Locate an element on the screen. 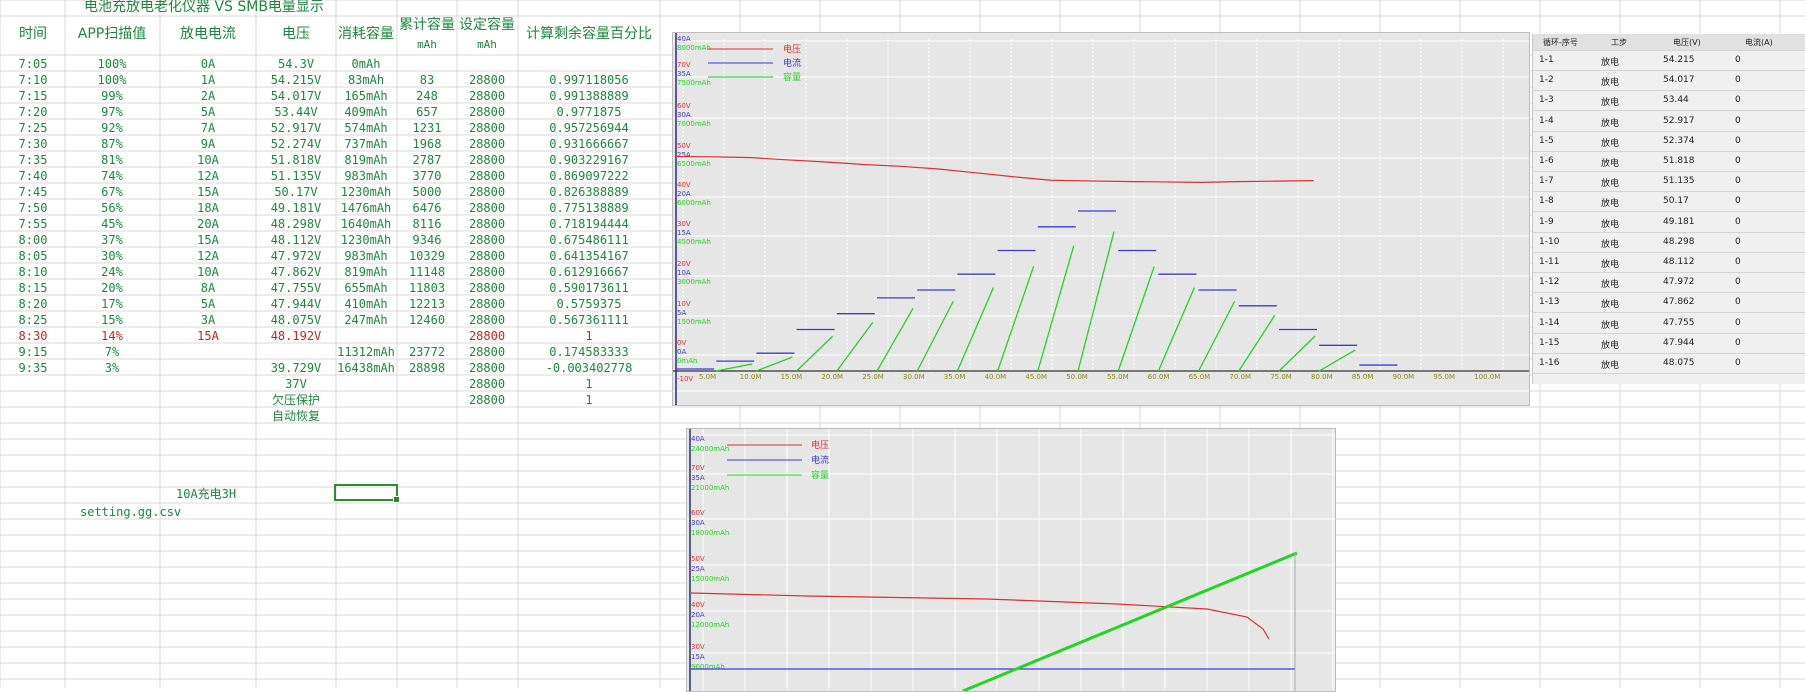 The image size is (1805, 692). cycle-table-row: 1-3 放电 53.44 0 is located at coordinates (1669, 101).